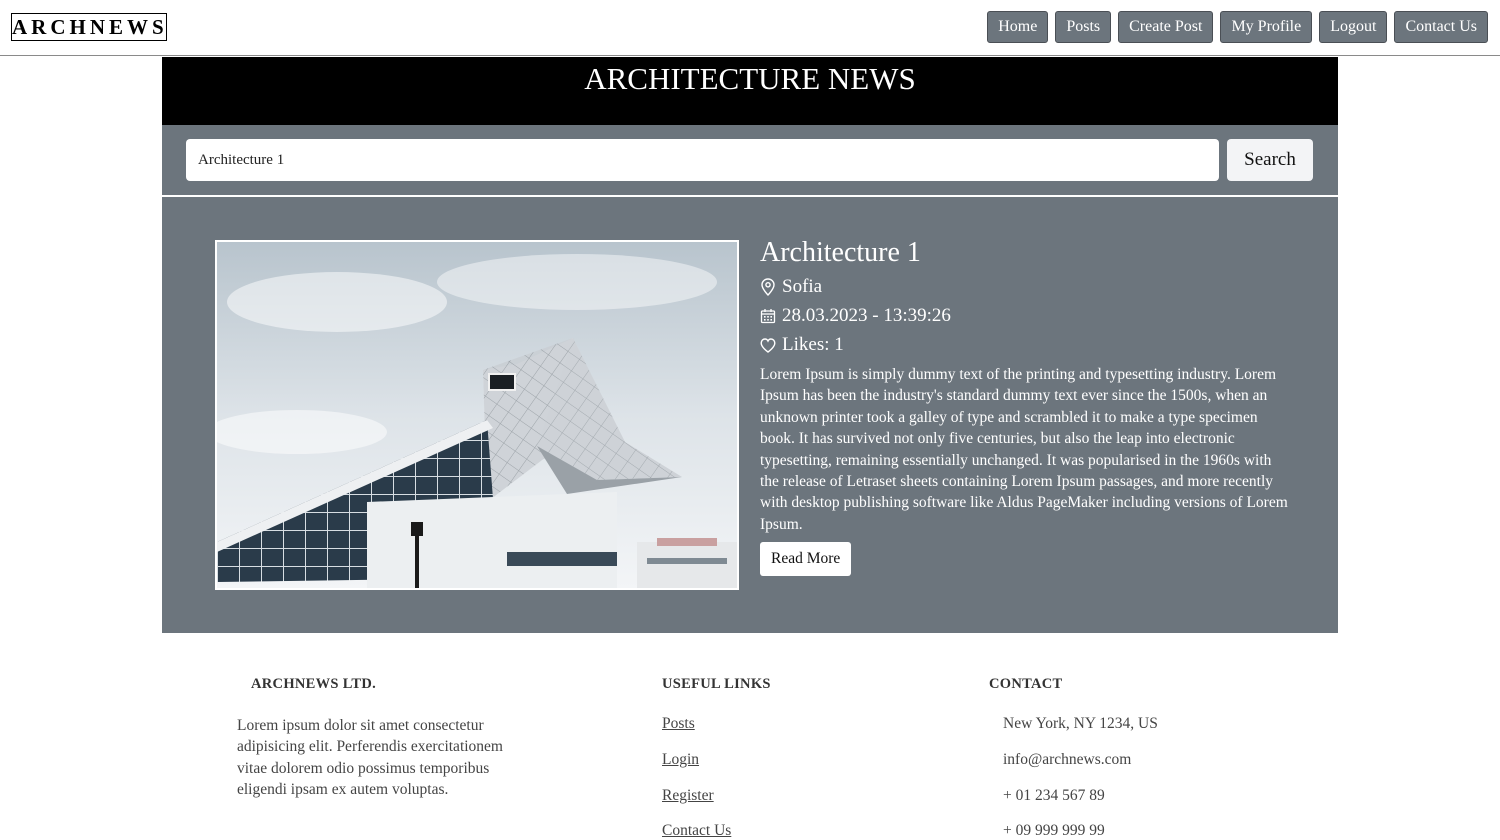 This screenshot has height=840, width=1500. What do you see at coordinates (750, 78) in the screenshot?
I see `hero-title: ARCHITECTURE NEWS` at bounding box center [750, 78].